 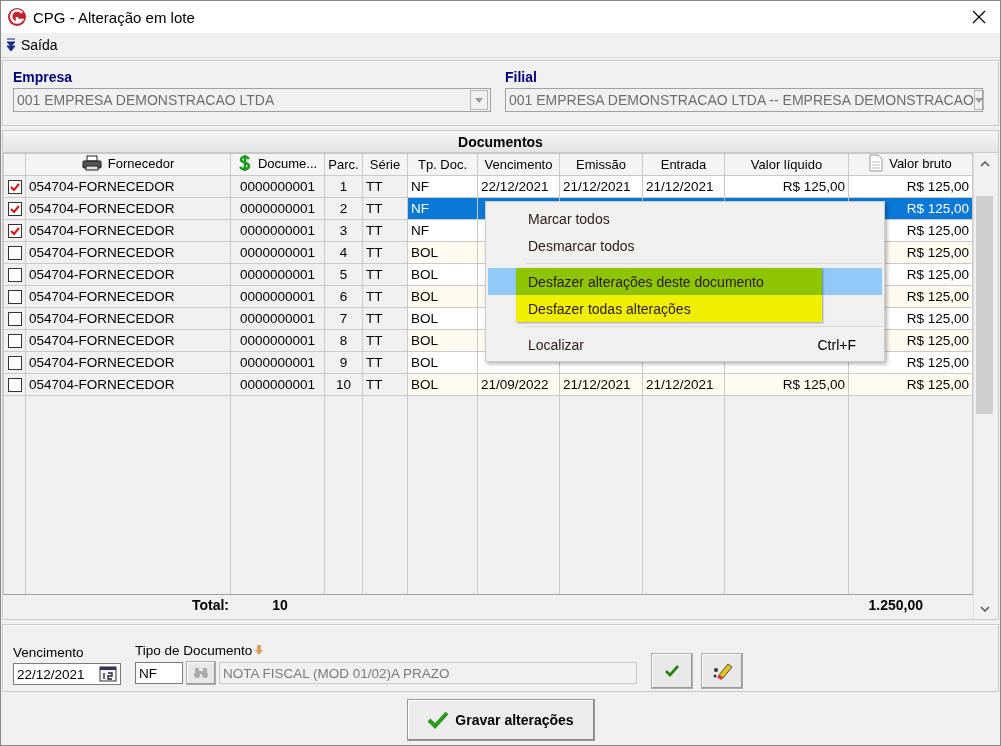 What do you see at coordinates (442, 164) in the screenshot?
I see `column-header: Tp. Doc.` at bounding box center [442, 164].